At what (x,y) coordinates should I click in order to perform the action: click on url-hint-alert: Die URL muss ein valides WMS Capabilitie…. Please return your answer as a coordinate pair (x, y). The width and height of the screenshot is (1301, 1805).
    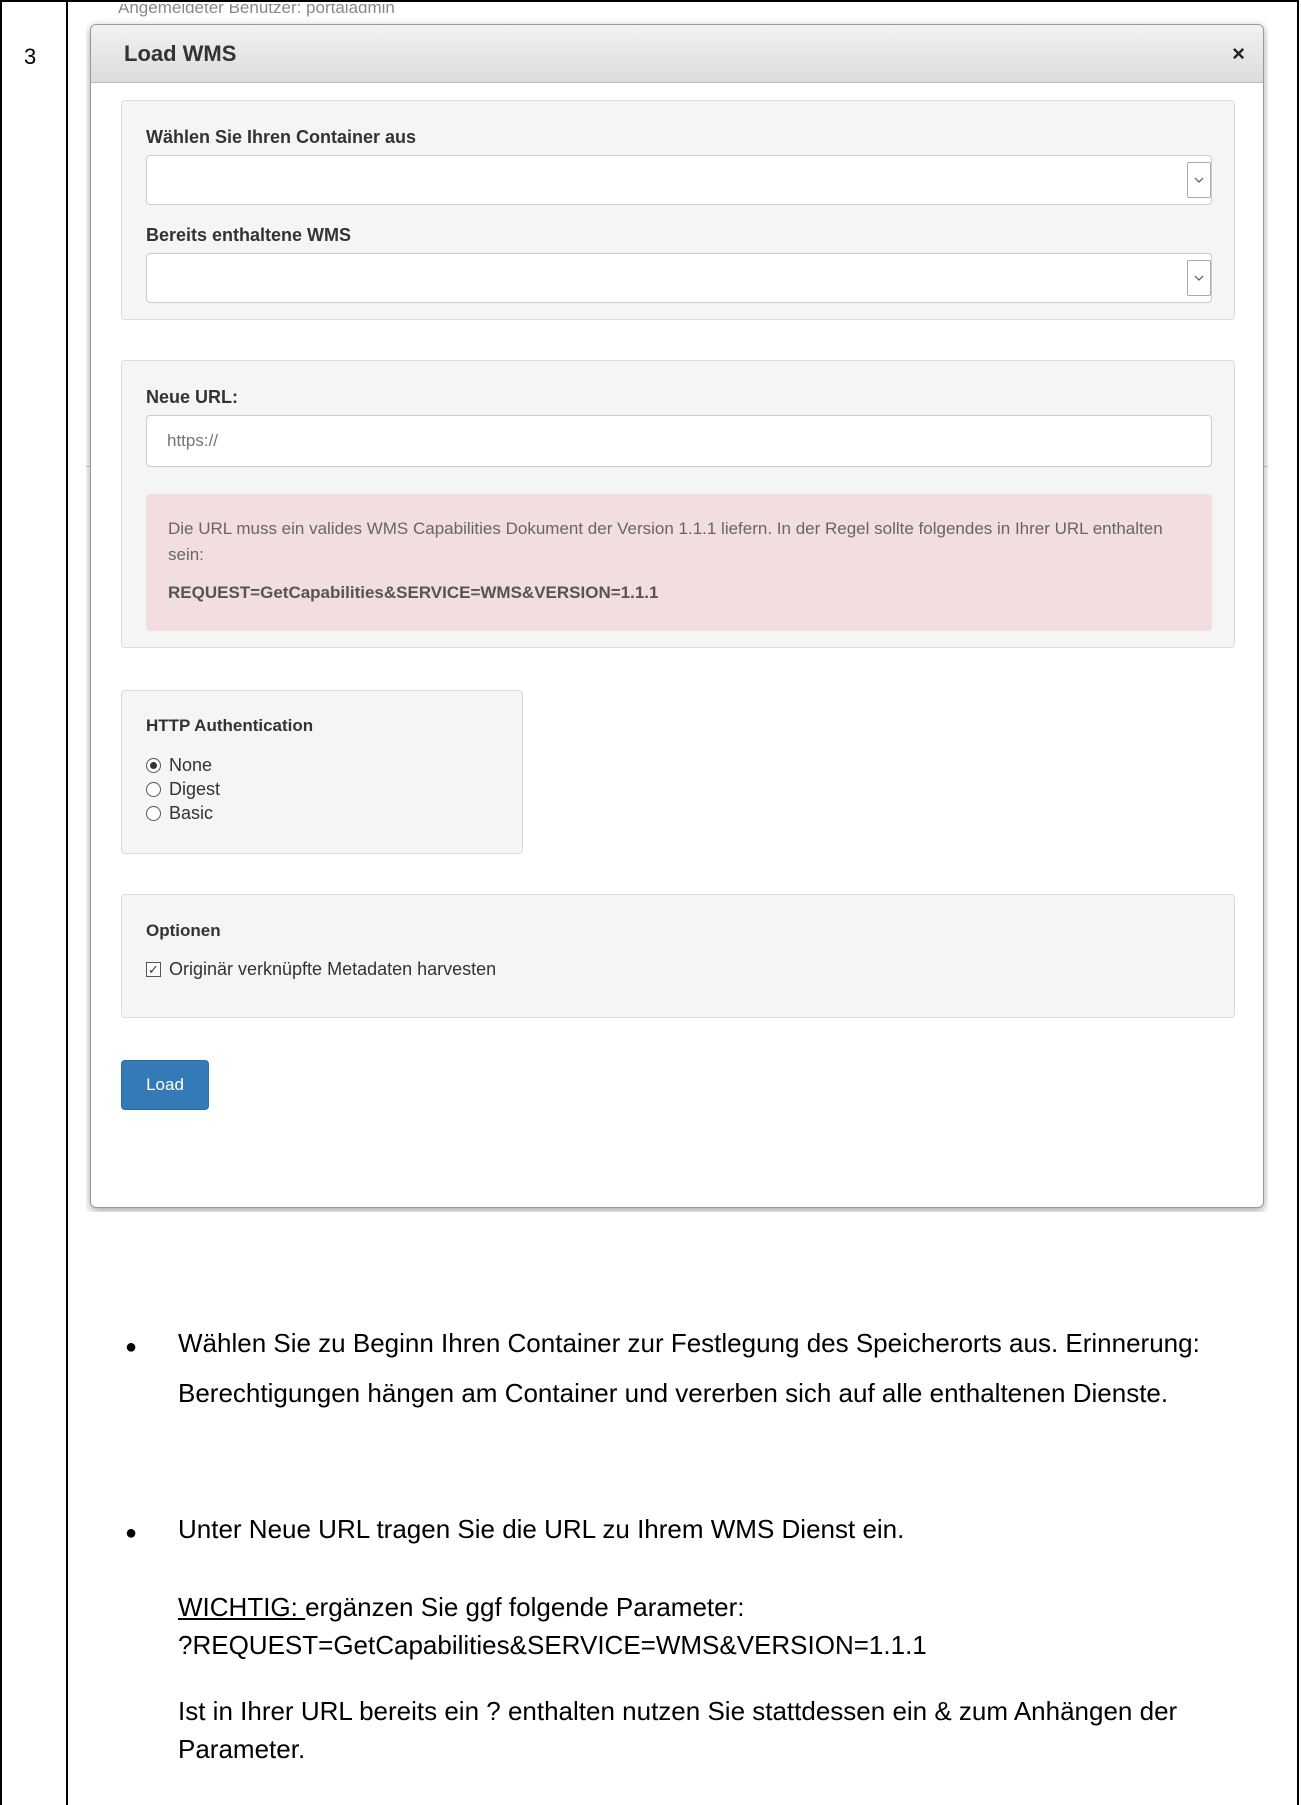
    Looking at the image, I should click on (679, 562).